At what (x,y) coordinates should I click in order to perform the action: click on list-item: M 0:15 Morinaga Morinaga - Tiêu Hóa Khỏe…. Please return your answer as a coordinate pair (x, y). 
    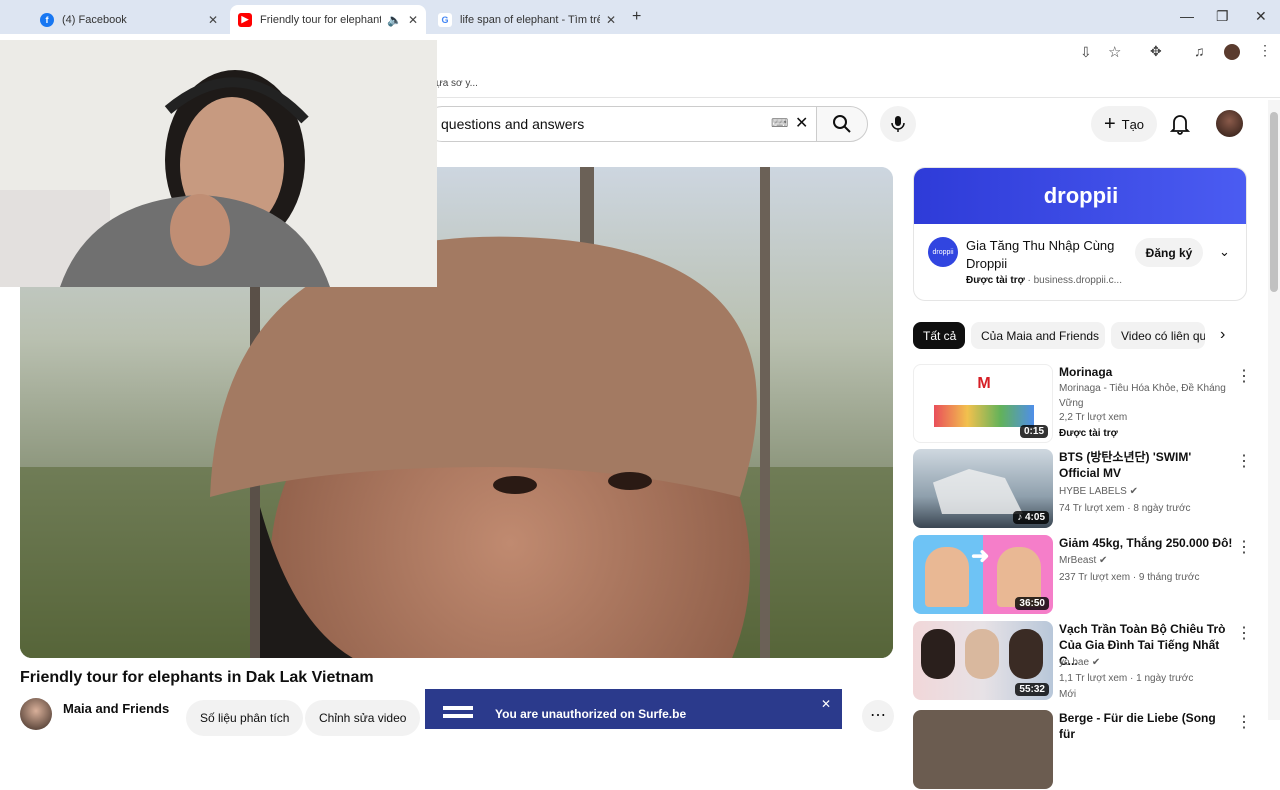
    Looking at the image, I should click on (1085, 404).